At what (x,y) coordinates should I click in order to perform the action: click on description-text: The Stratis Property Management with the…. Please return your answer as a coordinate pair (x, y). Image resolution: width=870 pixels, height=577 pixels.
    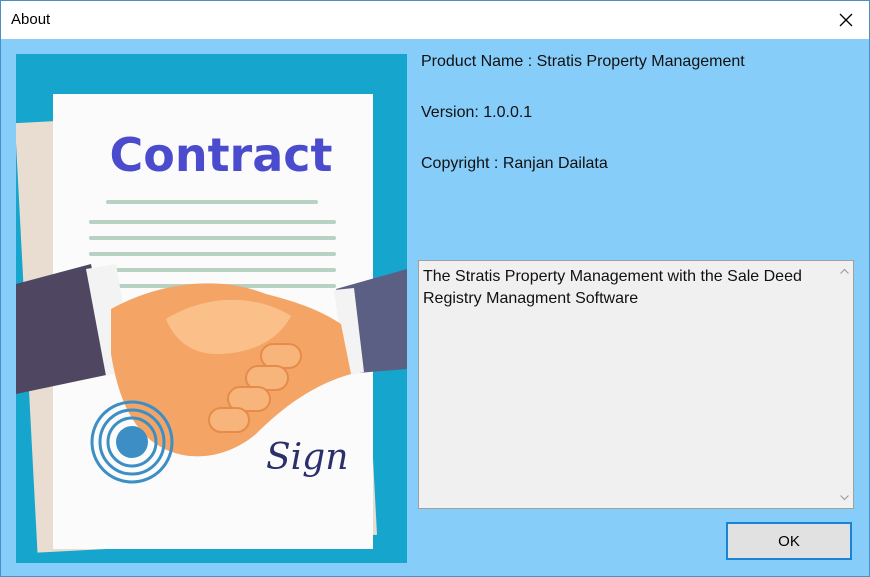
    Looking at the image, I should click on (612, 287).